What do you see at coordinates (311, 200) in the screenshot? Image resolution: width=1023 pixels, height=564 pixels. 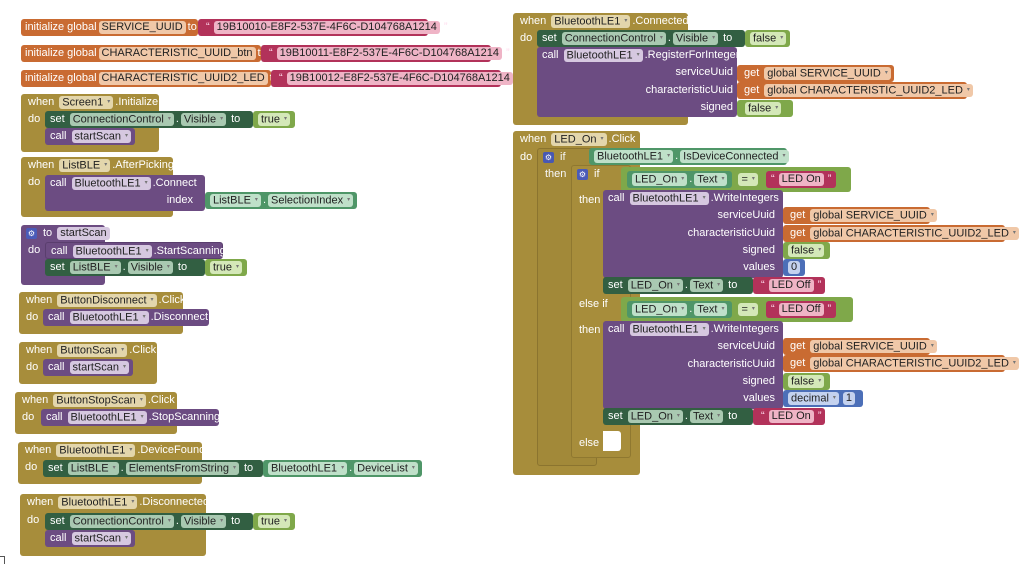 I see `property-dropdown: SelectionIndex ▾` at bounding box center [311, 200].